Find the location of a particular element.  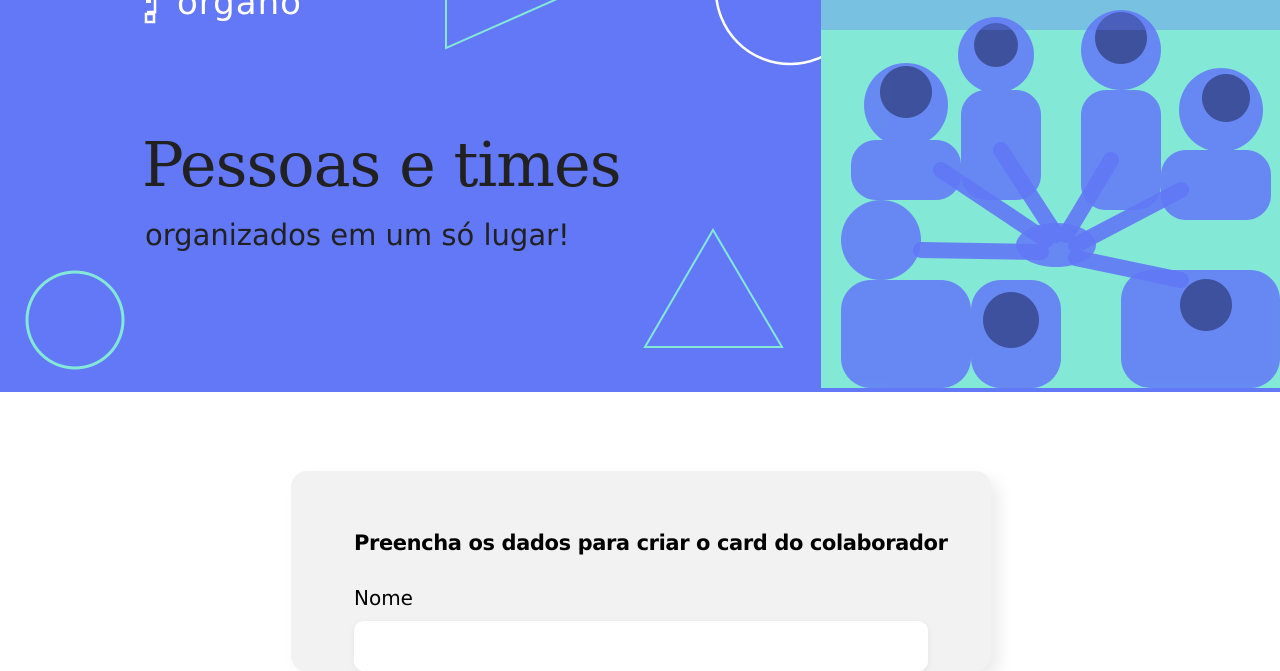

triangle-bottom-decoration is located at coordinates (713, 288).